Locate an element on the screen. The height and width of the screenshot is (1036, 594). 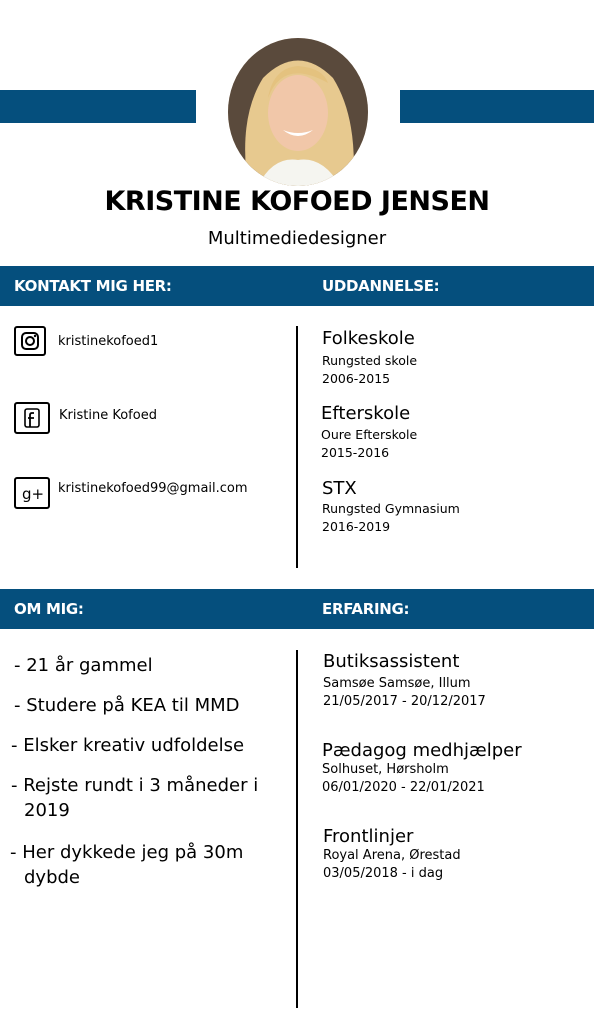
education-item-school: Oure Efterskole is located at coordinates (369, 434).